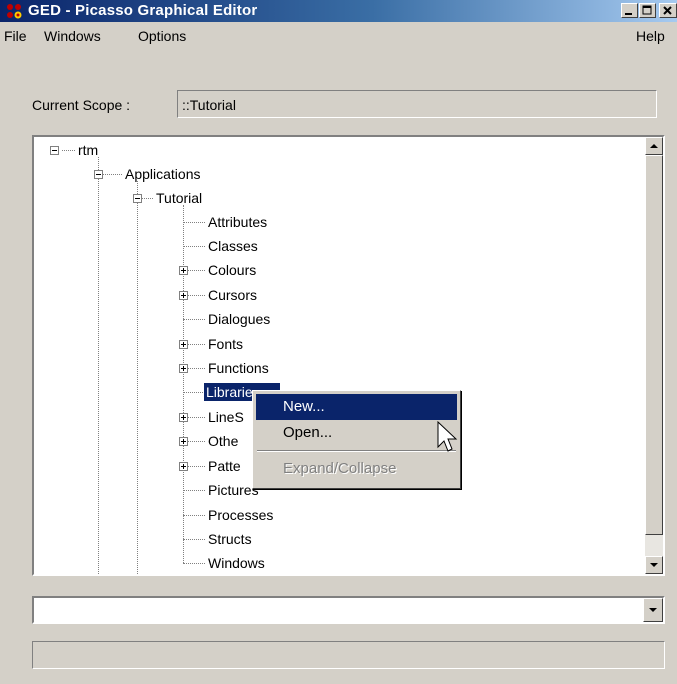 The image size is (677, 684). I want to click on arrow-up-icon, so click(654, 146).